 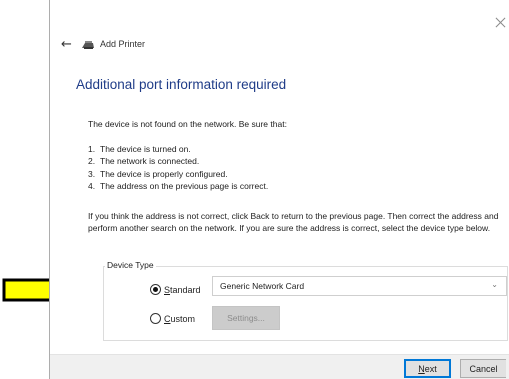 What do you see at coordinates (155, 289) in the screenshot?
I see `radio-checked-icon` at bounding box center [155, 289].